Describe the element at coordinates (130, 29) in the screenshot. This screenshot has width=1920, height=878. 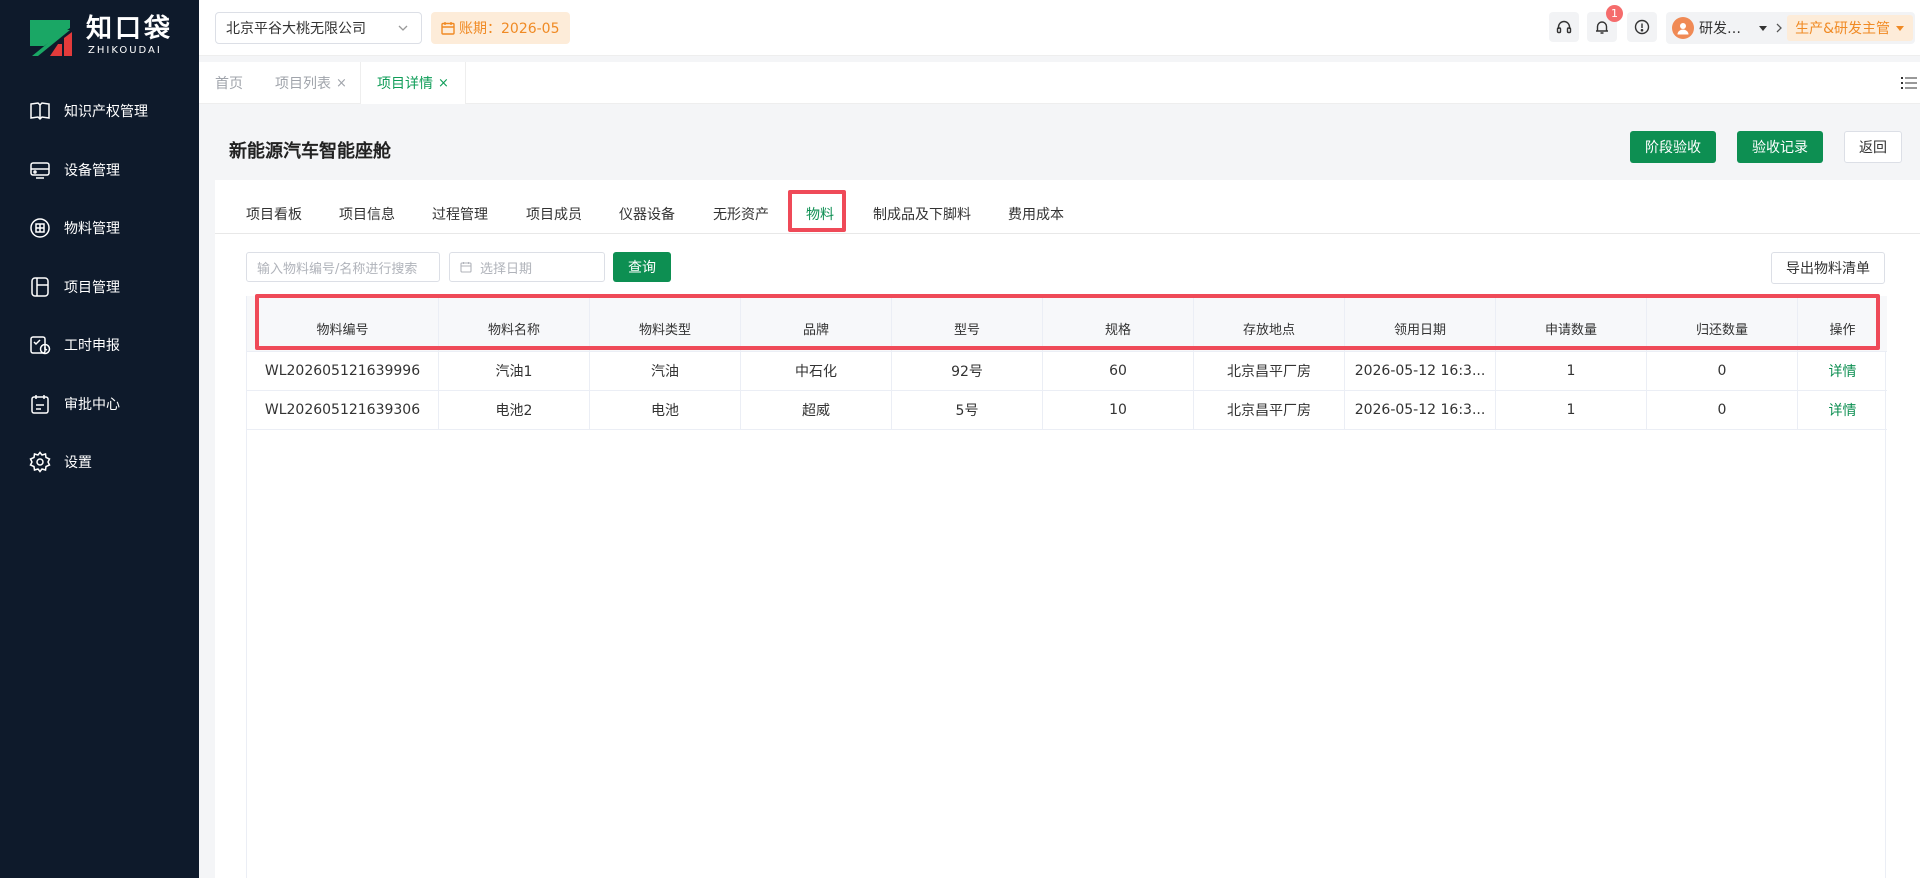
I see `logo-text: 知口袋` at that location.